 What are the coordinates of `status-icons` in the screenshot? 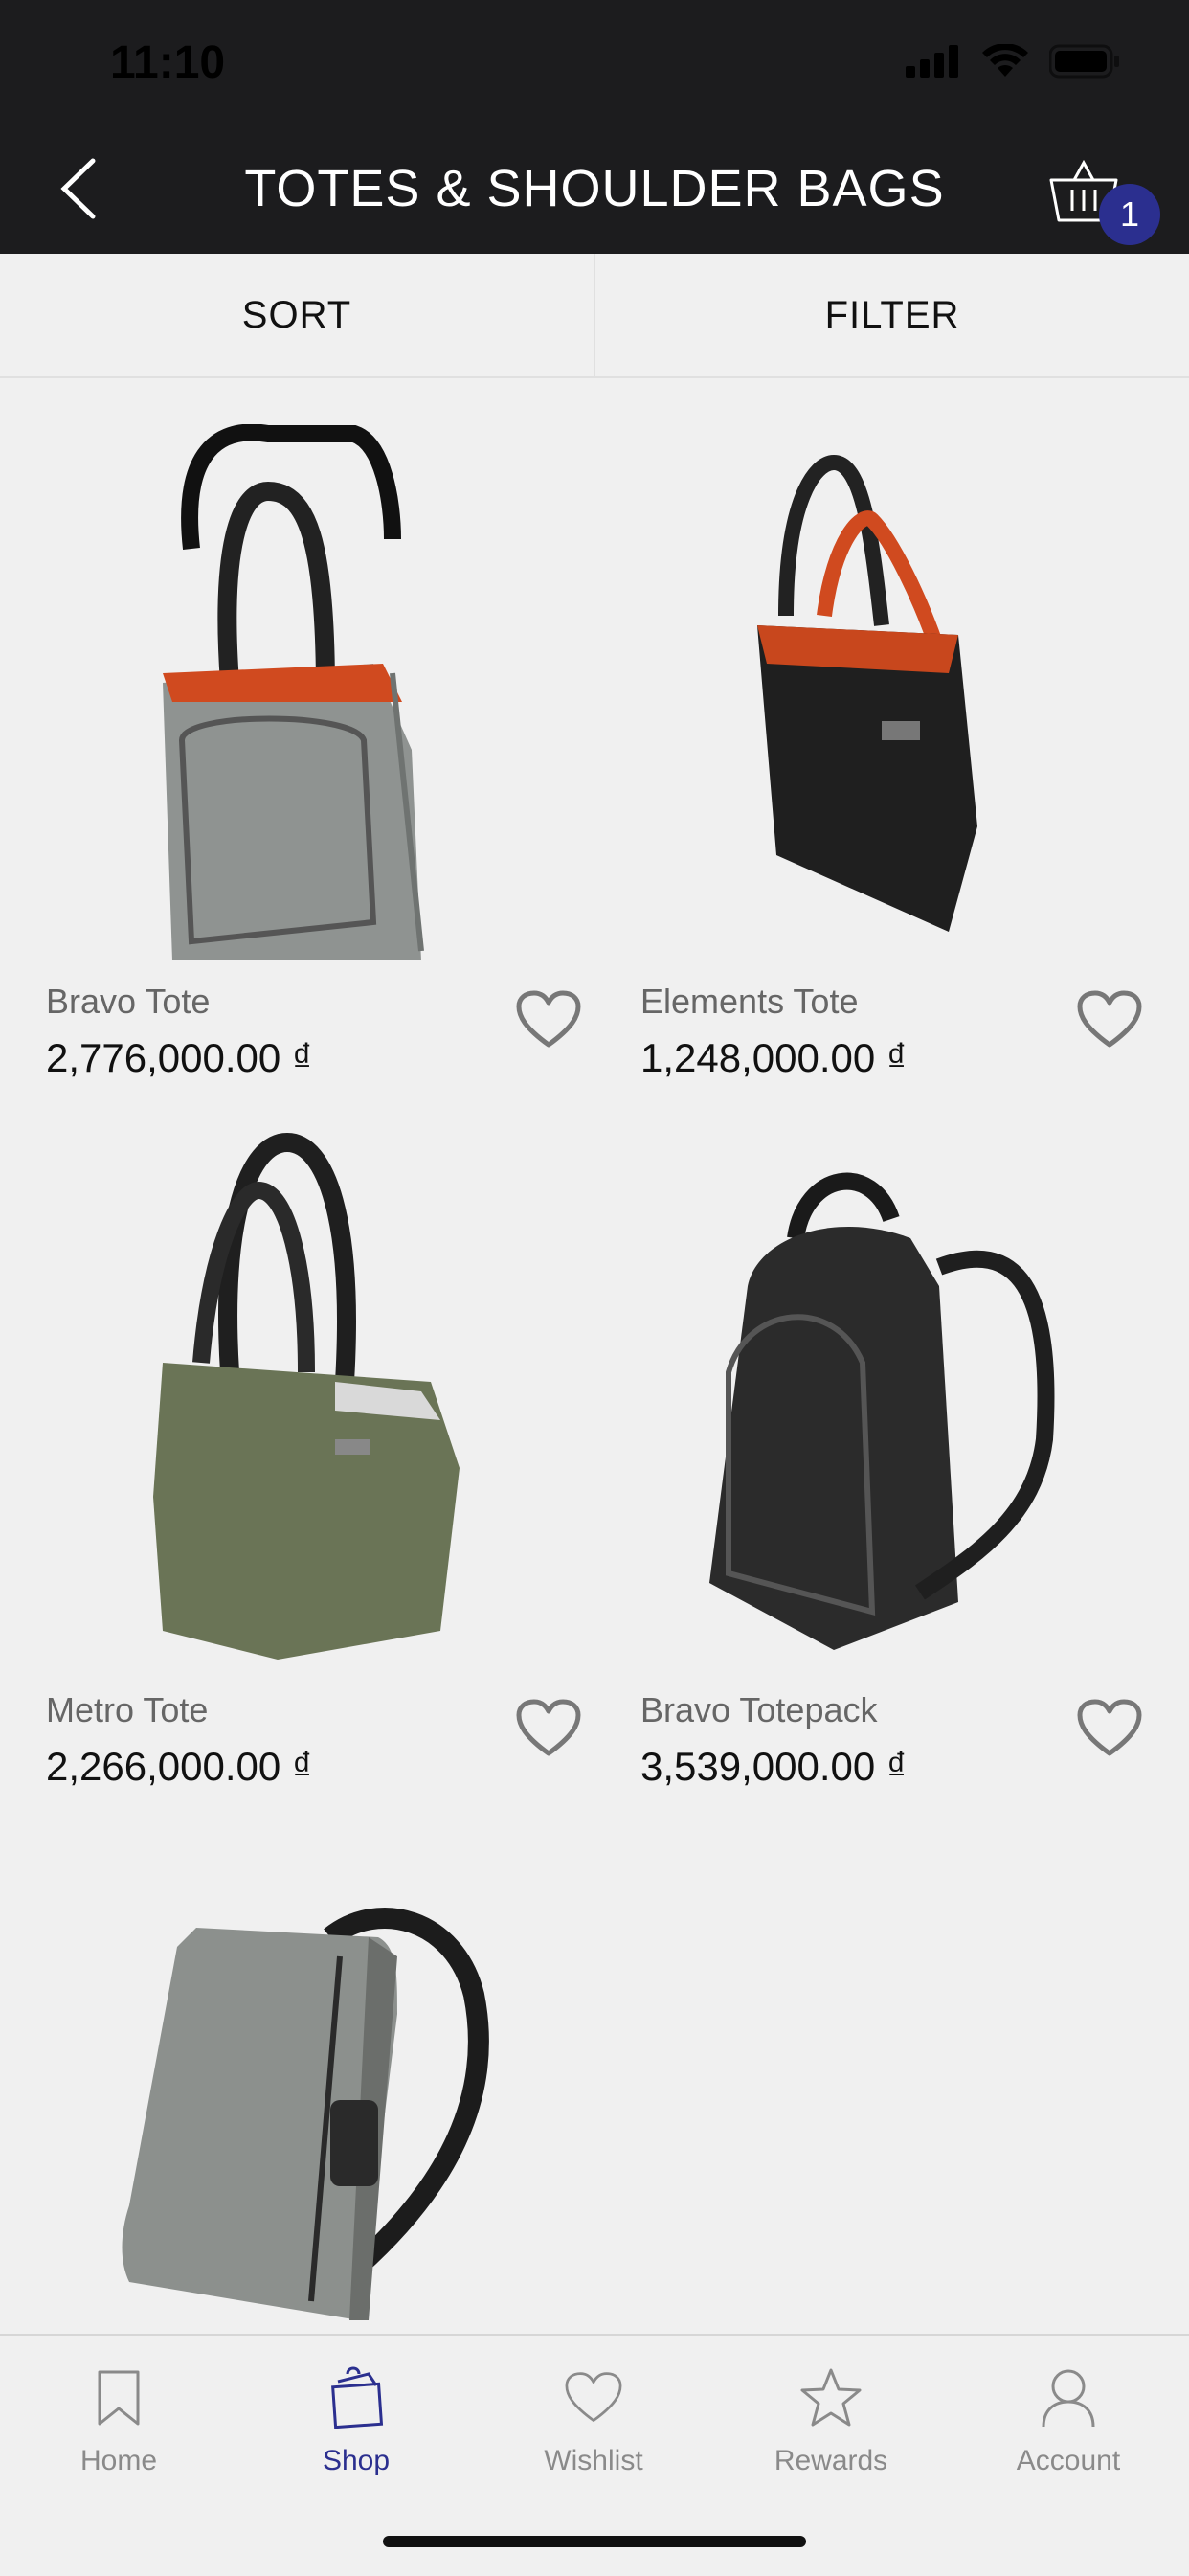 It's located at (1013, 62).